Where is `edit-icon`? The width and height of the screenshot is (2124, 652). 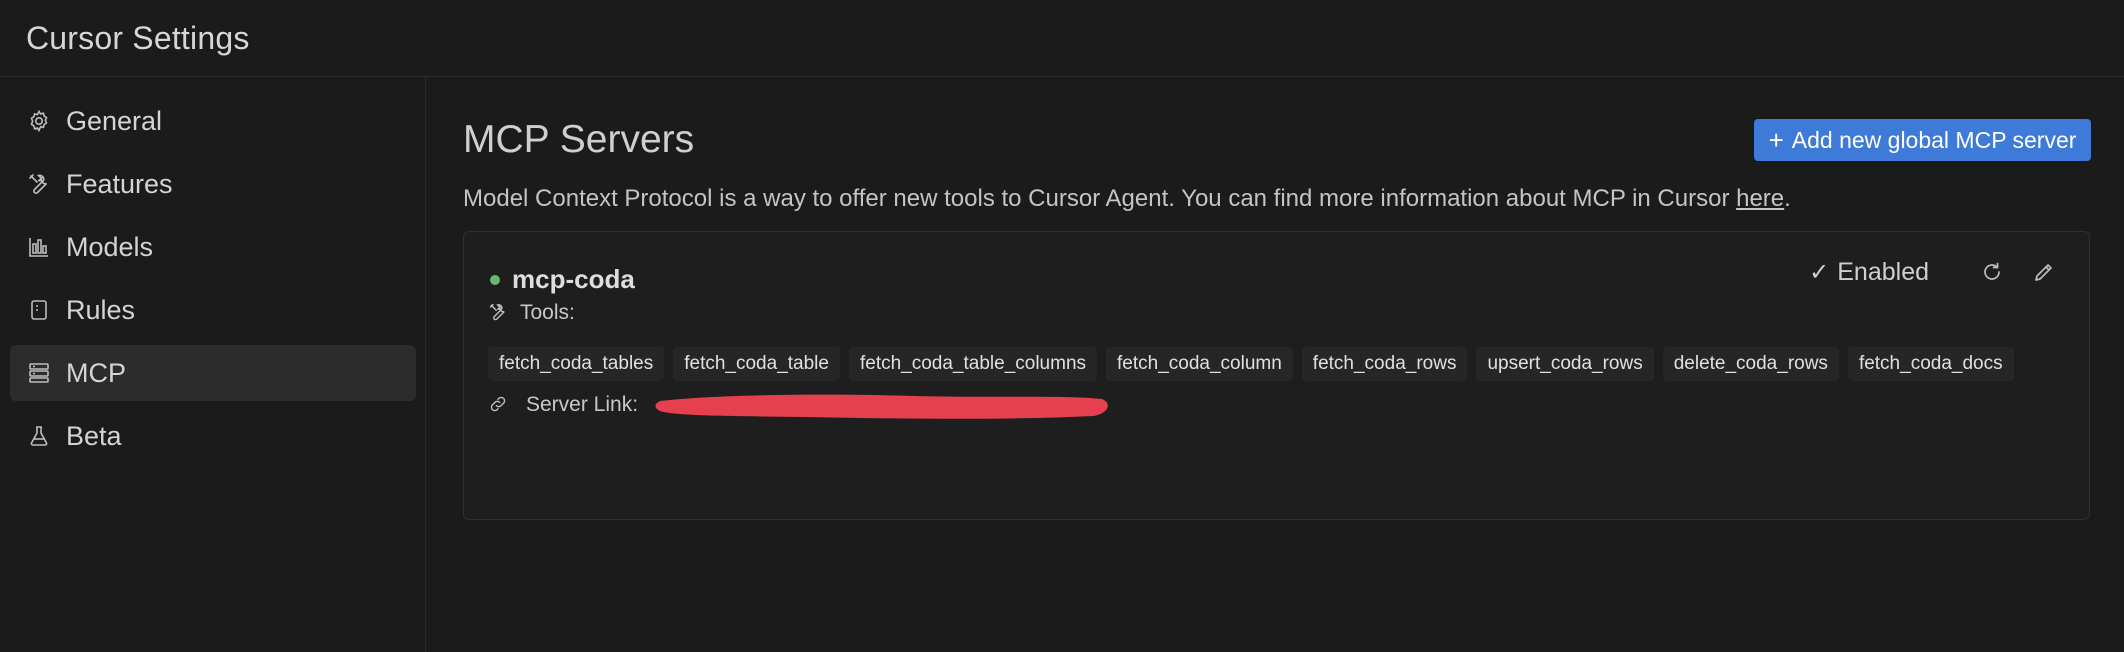
edit-icon is located at coordinates (2044, 272).